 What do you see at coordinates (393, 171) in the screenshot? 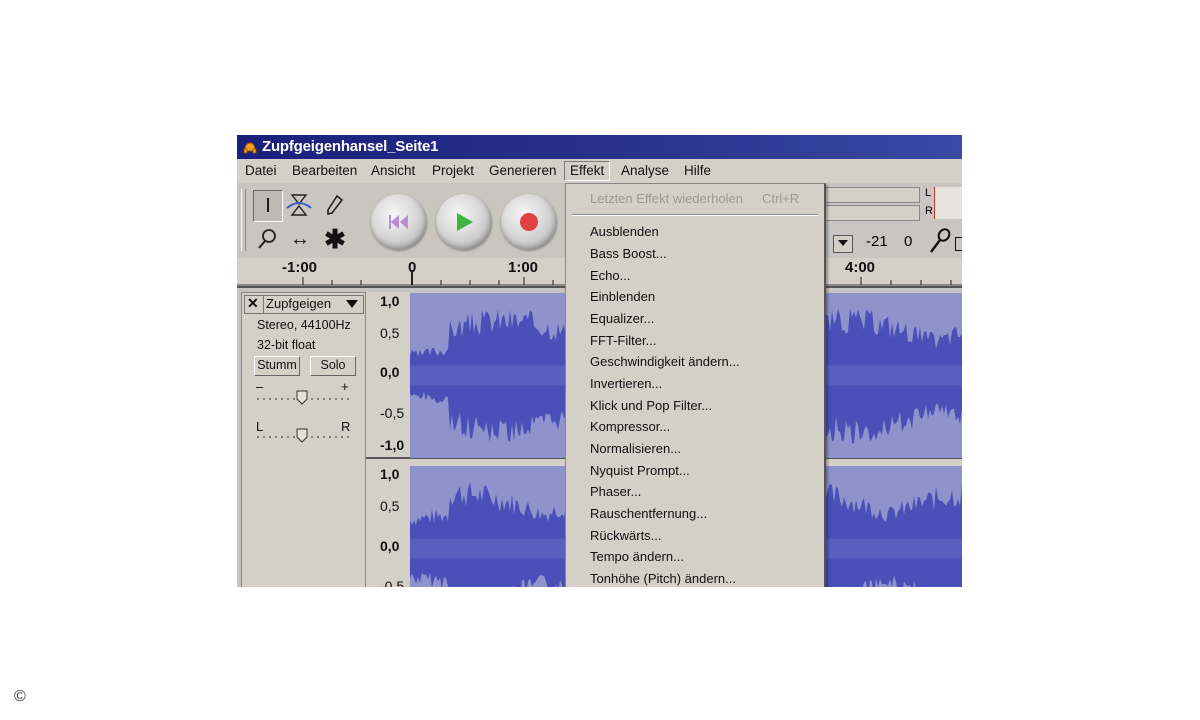
I see `menu-ansicht: Ansicht` at bounding box center [393, 171].